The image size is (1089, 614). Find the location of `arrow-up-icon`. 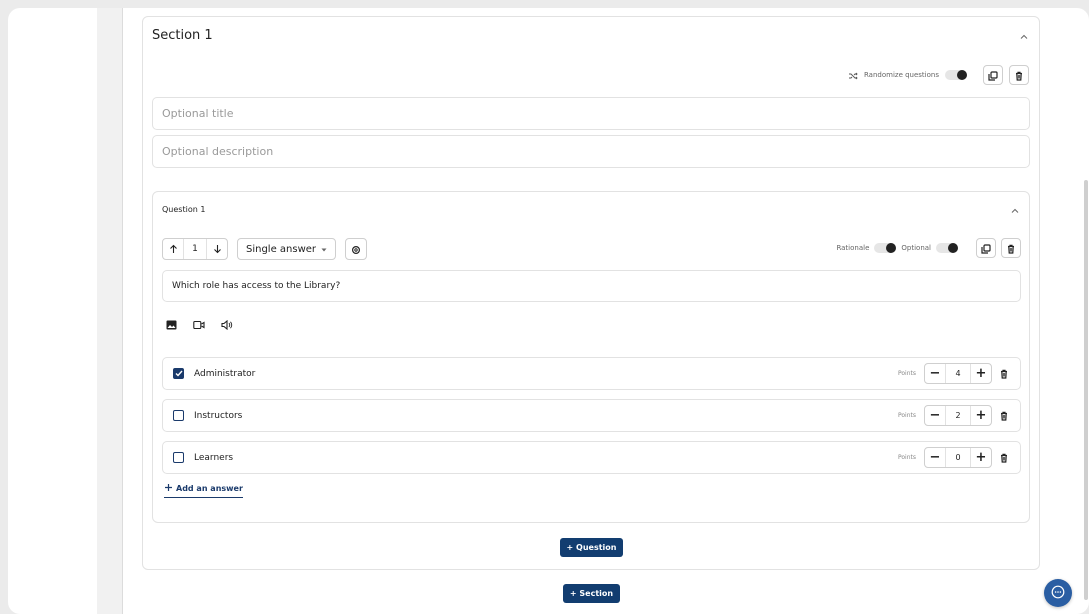

arrow-up-icon is located at coordinates (173, 249).